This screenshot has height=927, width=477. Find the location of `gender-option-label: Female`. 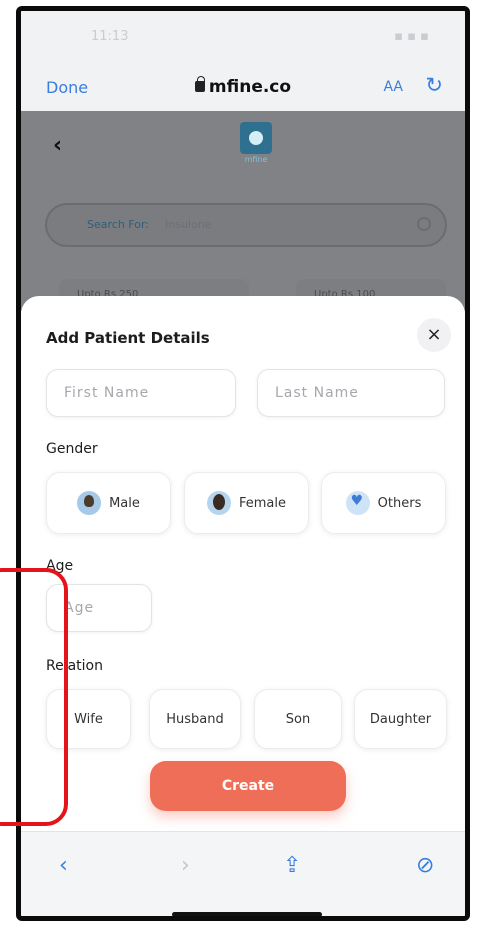

gender-option-label: Female is located at coordinates (262, 503).